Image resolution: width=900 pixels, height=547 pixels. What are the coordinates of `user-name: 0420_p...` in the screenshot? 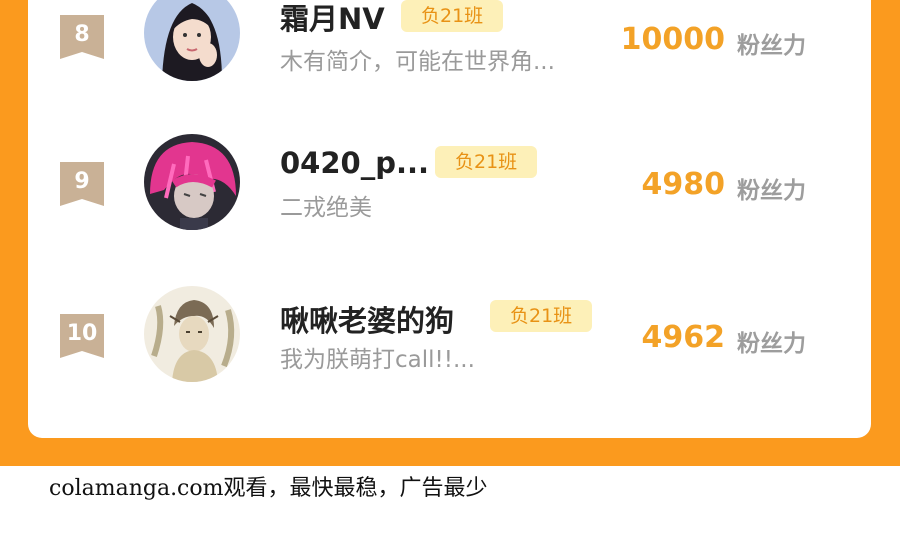 It's located at (354, 163).